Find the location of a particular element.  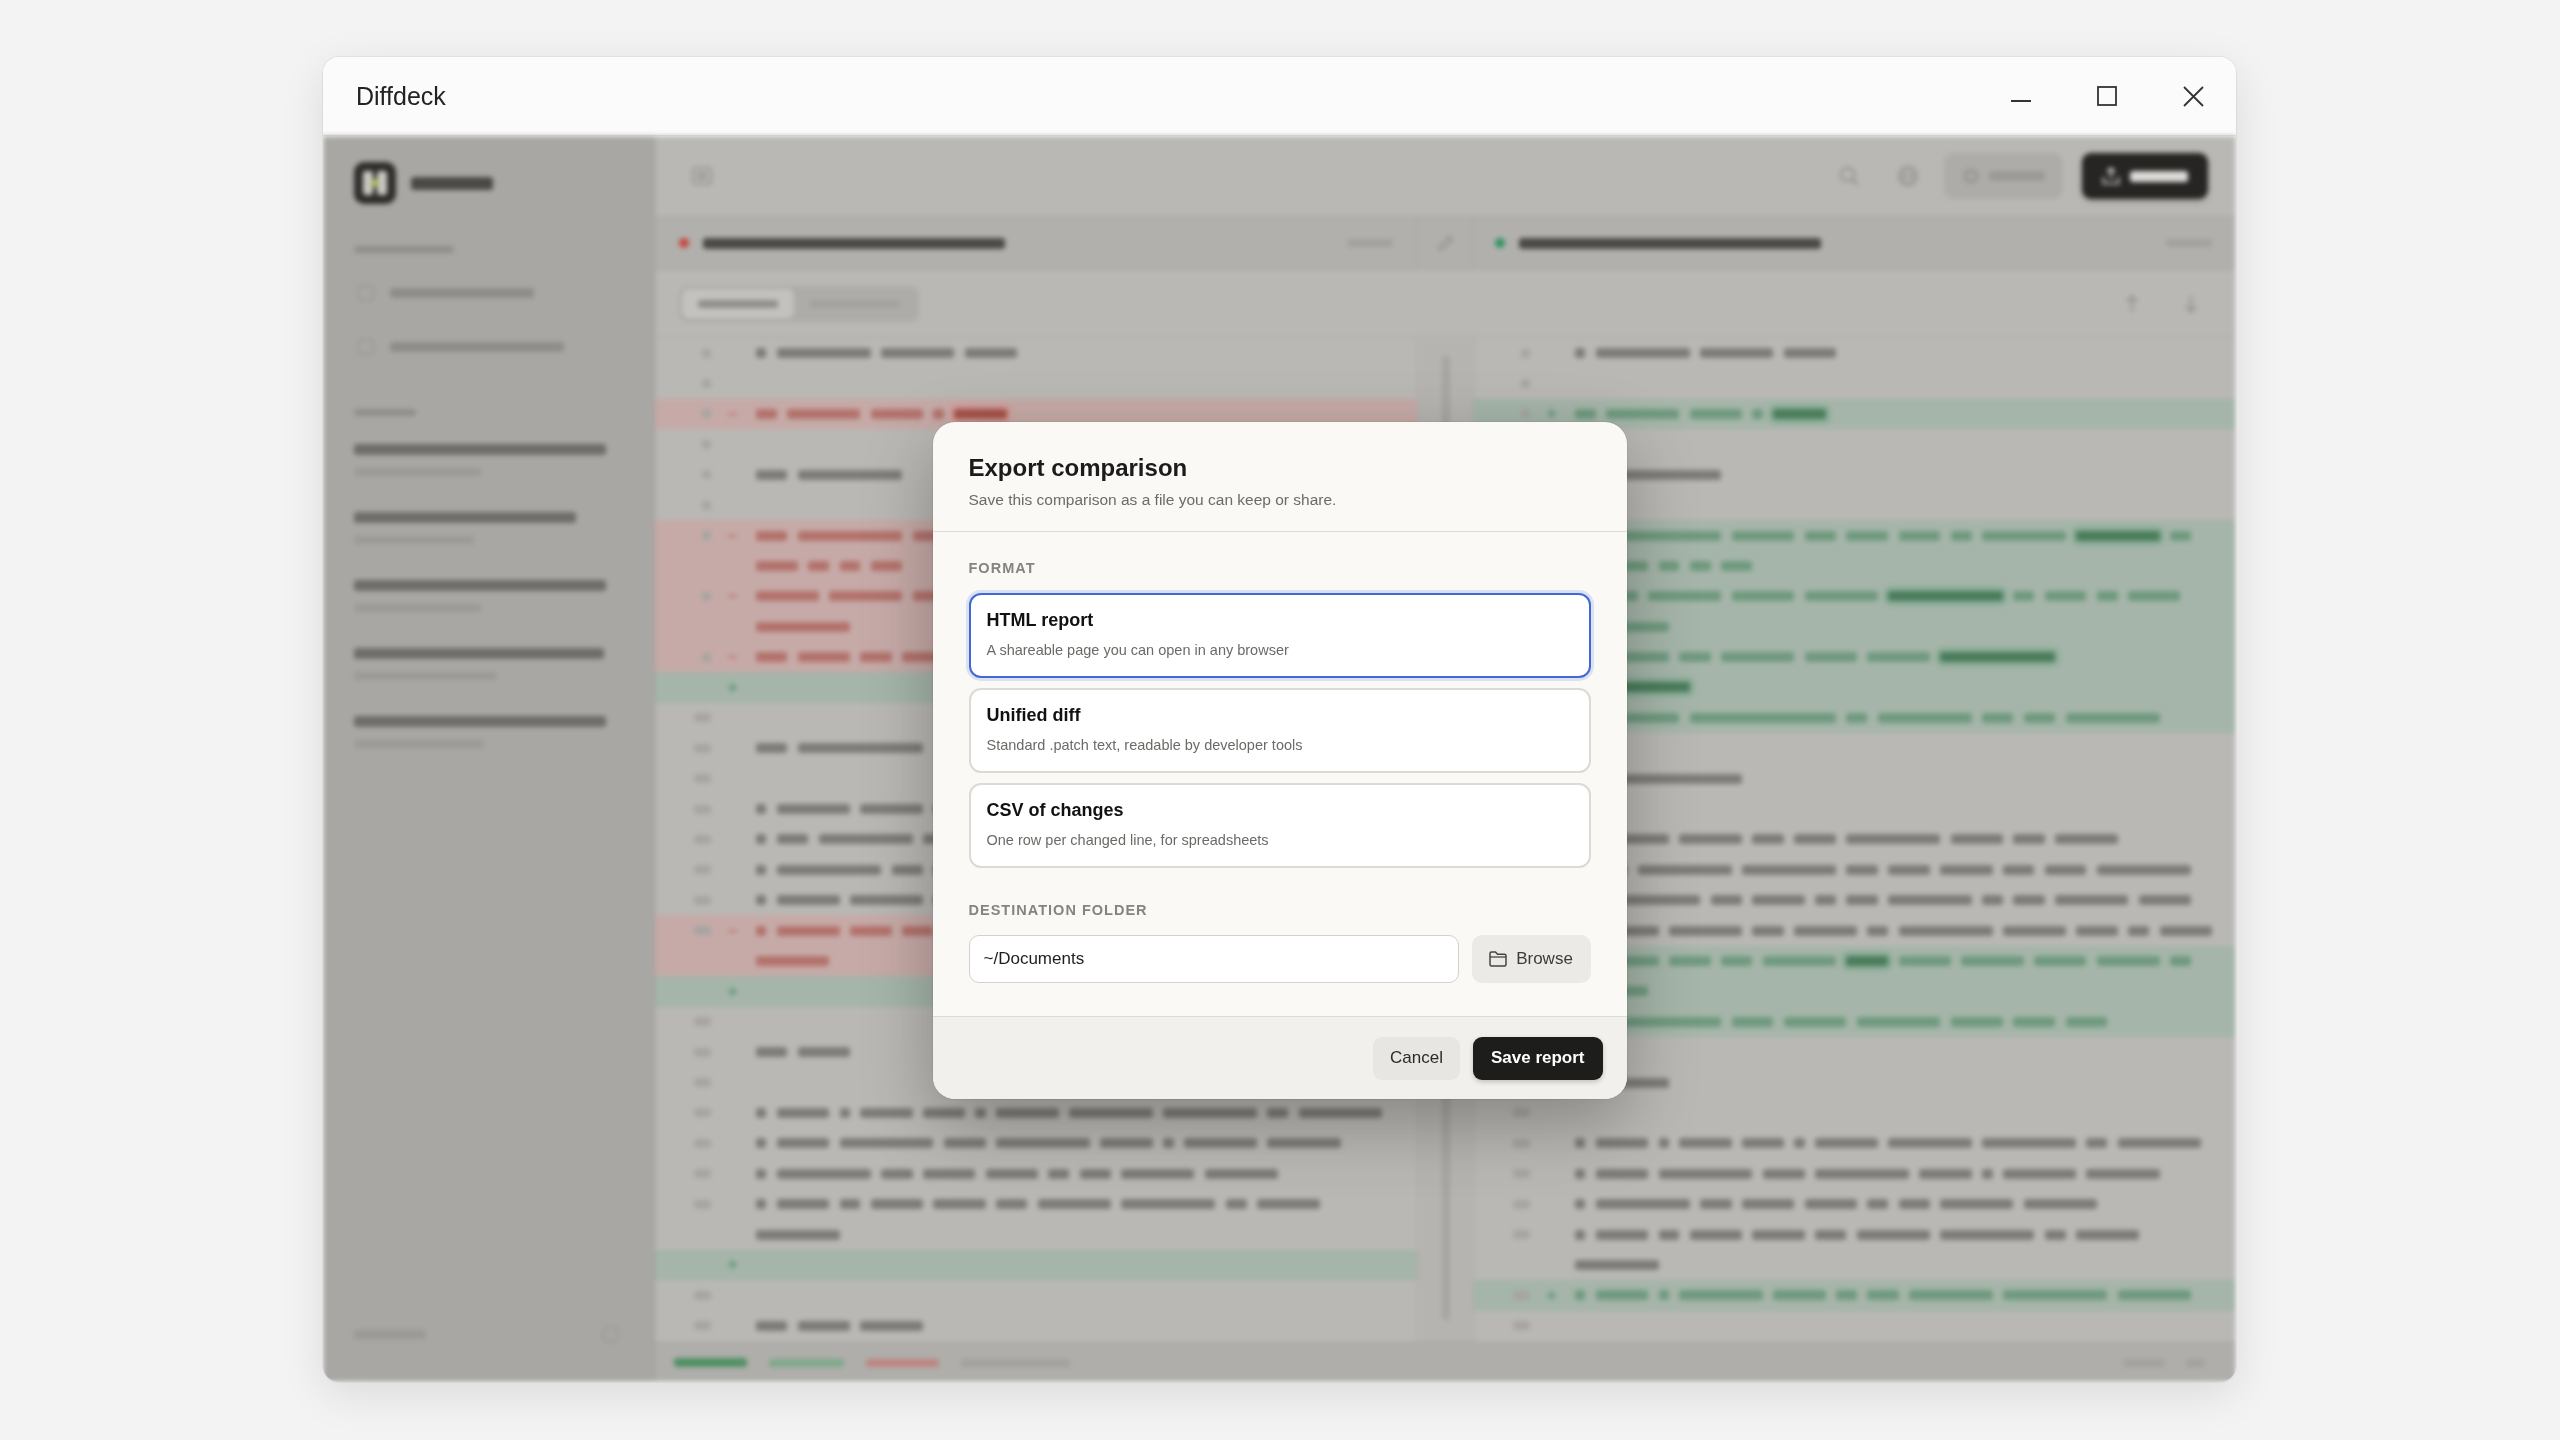

dialog-title: Export comparison is located at coordinates (1078, 468).